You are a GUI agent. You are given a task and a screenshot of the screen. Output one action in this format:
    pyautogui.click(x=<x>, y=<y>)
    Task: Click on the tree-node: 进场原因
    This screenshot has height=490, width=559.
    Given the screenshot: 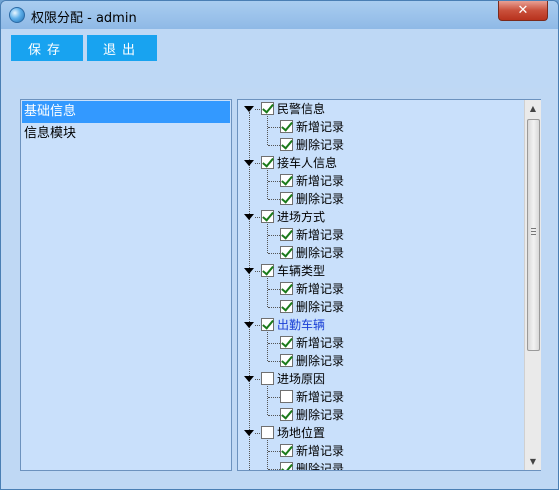 What is the action you would take?
    pyautogui.click(x=344, y=379)
    